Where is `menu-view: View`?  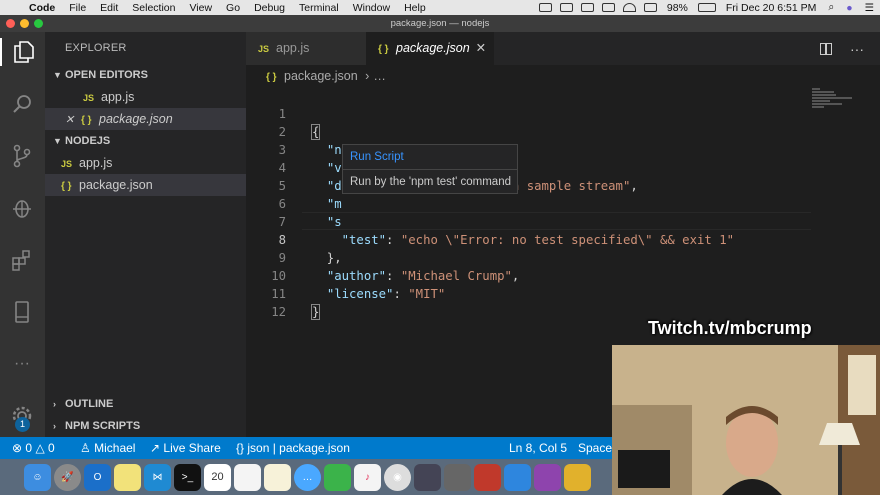 menu-view: View is located at coordinates (200, 8).